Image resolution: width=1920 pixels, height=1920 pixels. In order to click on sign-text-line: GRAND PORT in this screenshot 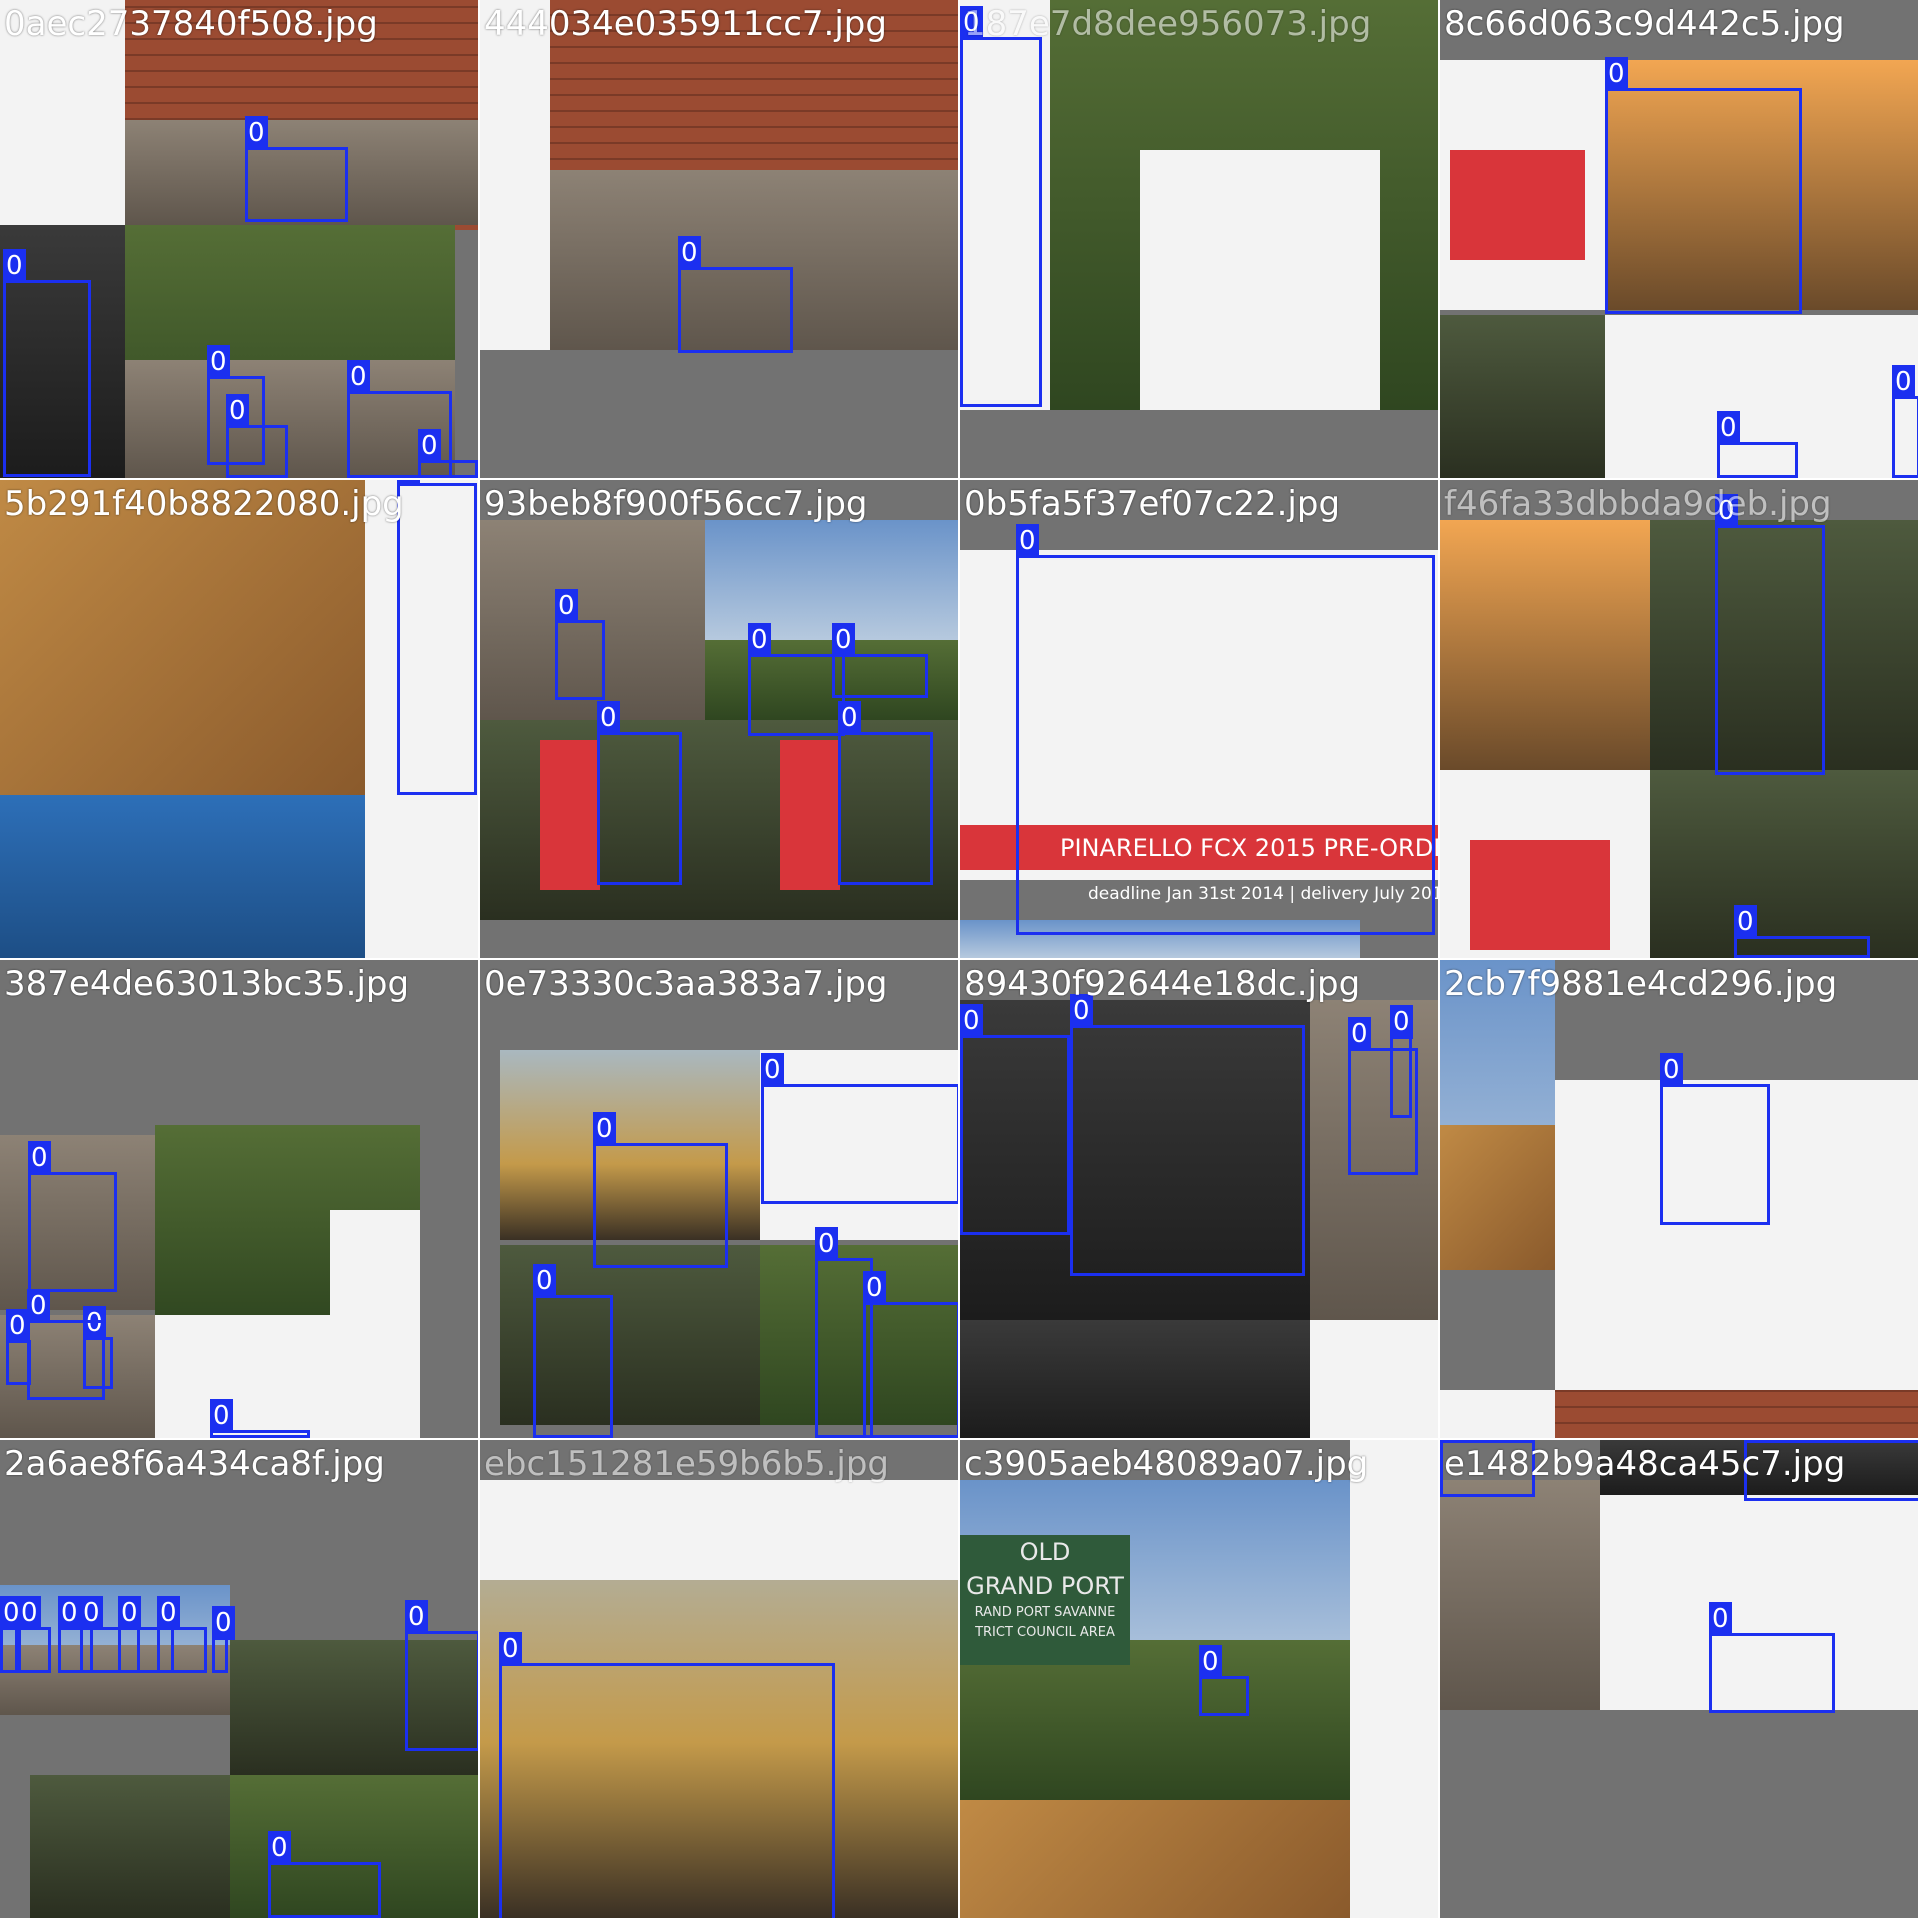, I will do `click(1045, 1586)`.